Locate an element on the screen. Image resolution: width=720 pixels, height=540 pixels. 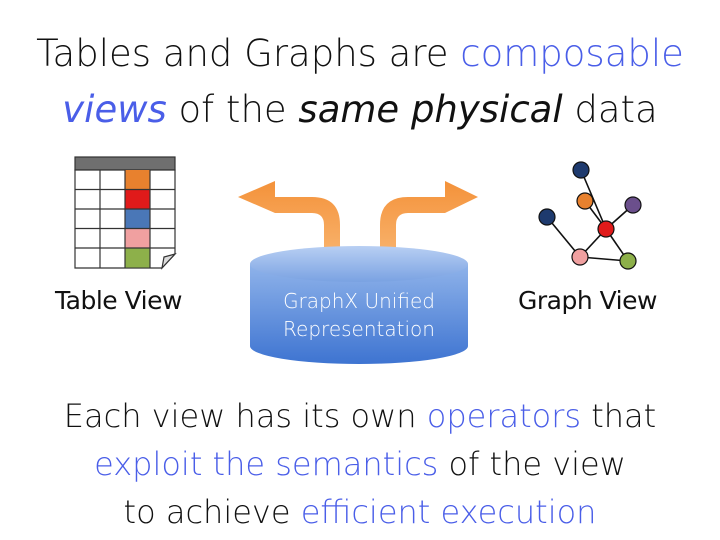
graph-icon is located at coordinates (590, 215).